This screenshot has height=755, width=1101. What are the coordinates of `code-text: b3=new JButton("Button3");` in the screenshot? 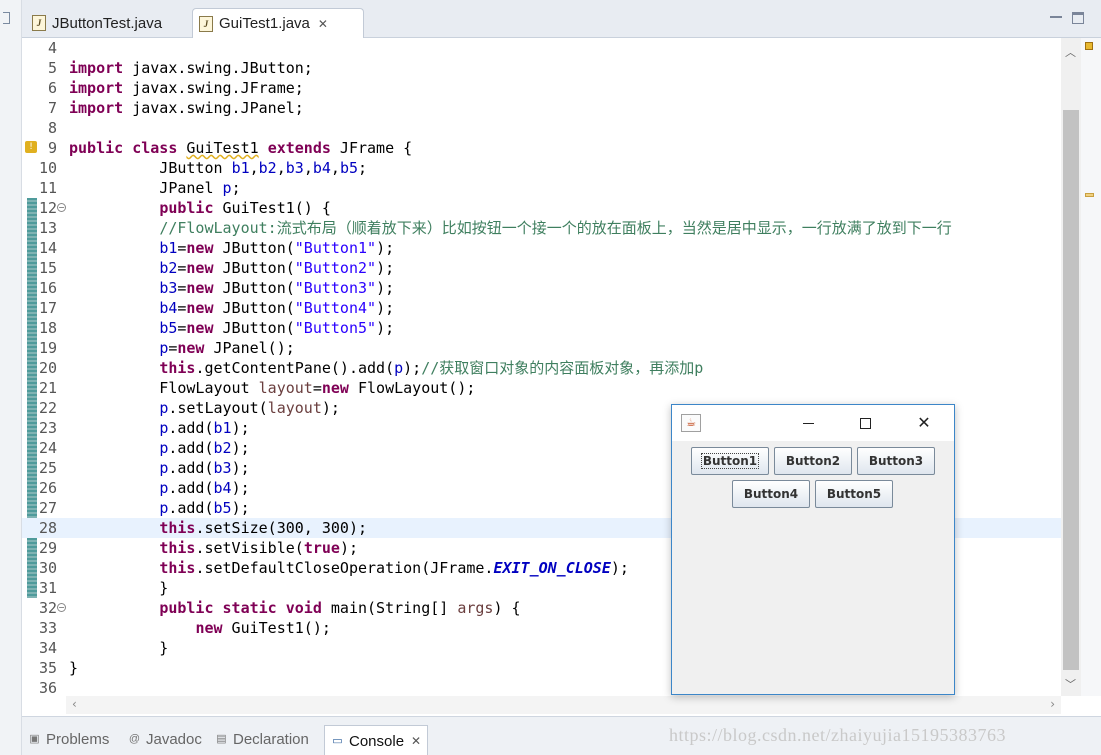 It's located at (277, 288).